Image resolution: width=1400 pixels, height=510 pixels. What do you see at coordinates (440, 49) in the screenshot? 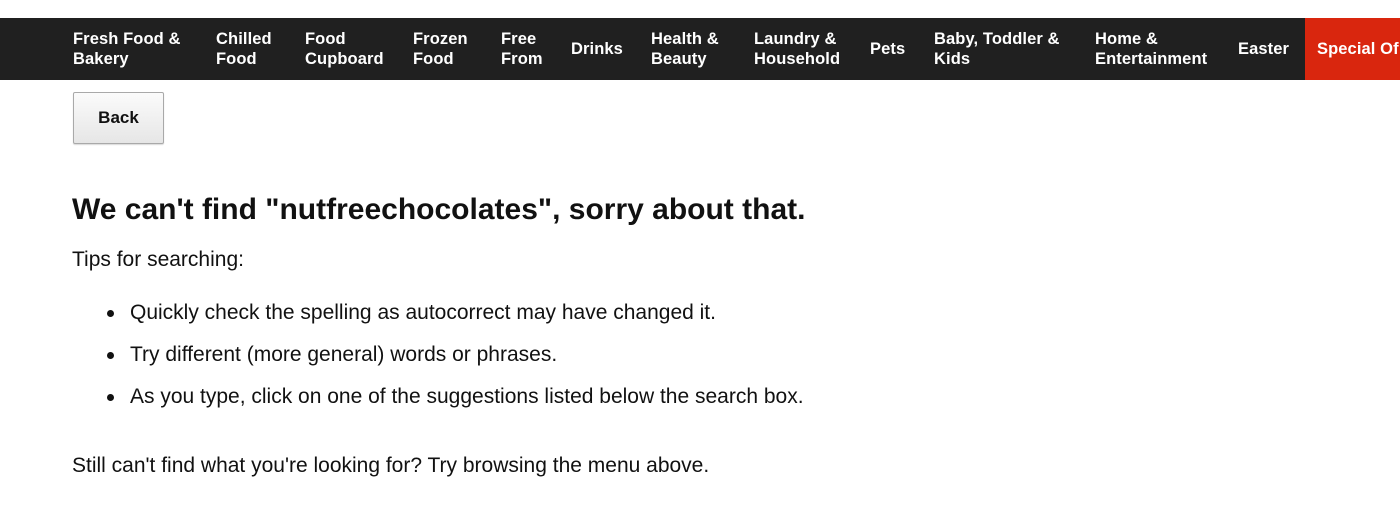
I see `nav-item-frozen-food: Frozen Food` at bounding box center [440, 49].